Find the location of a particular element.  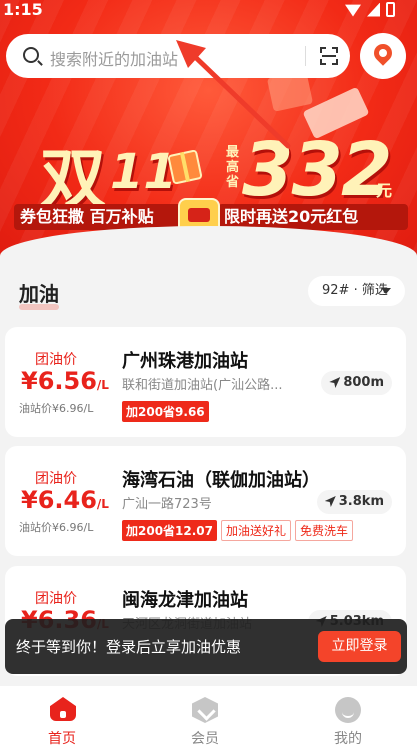

home-icon is located at coordinates (63, 709).